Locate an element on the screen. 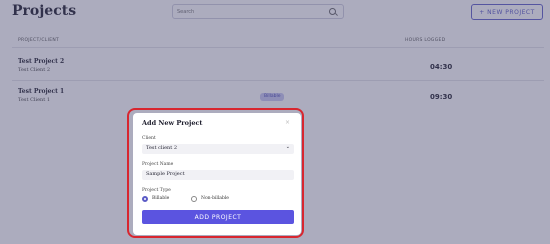 Image resolution: width=550 pixels, height=244 pixels. modal-title: Add New Project is located at coordinates (172, 123).